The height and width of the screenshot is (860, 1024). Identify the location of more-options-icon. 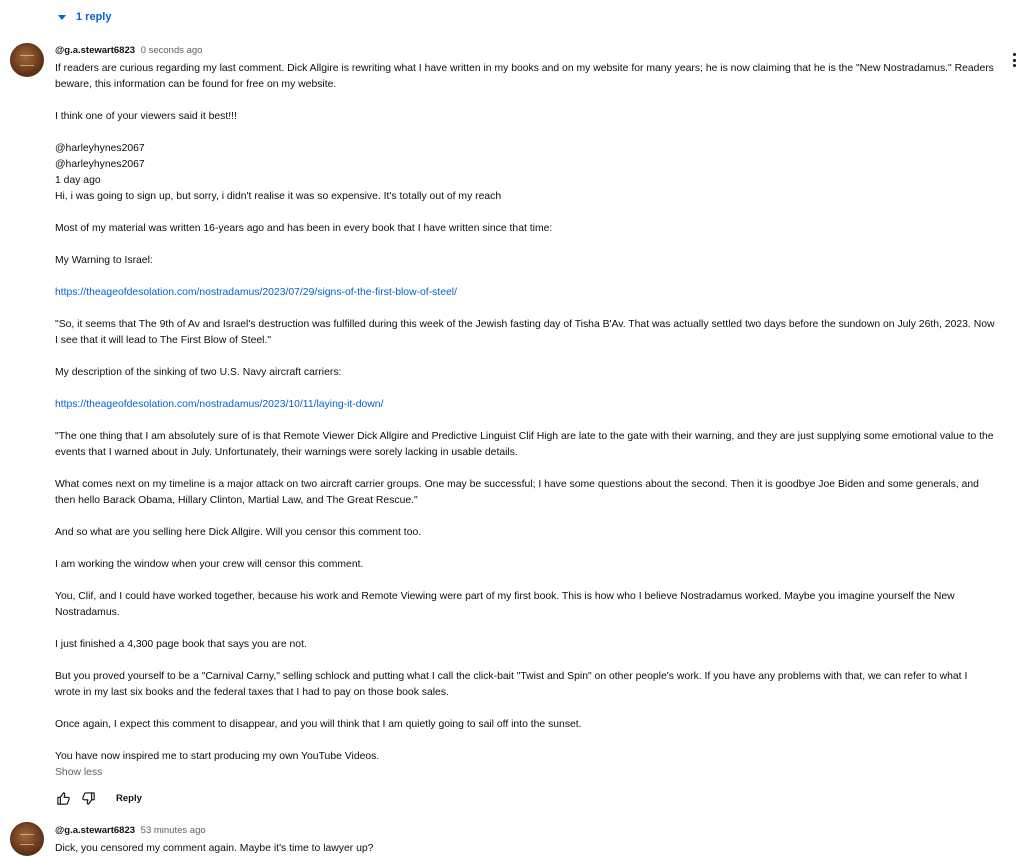
(1014, 60).